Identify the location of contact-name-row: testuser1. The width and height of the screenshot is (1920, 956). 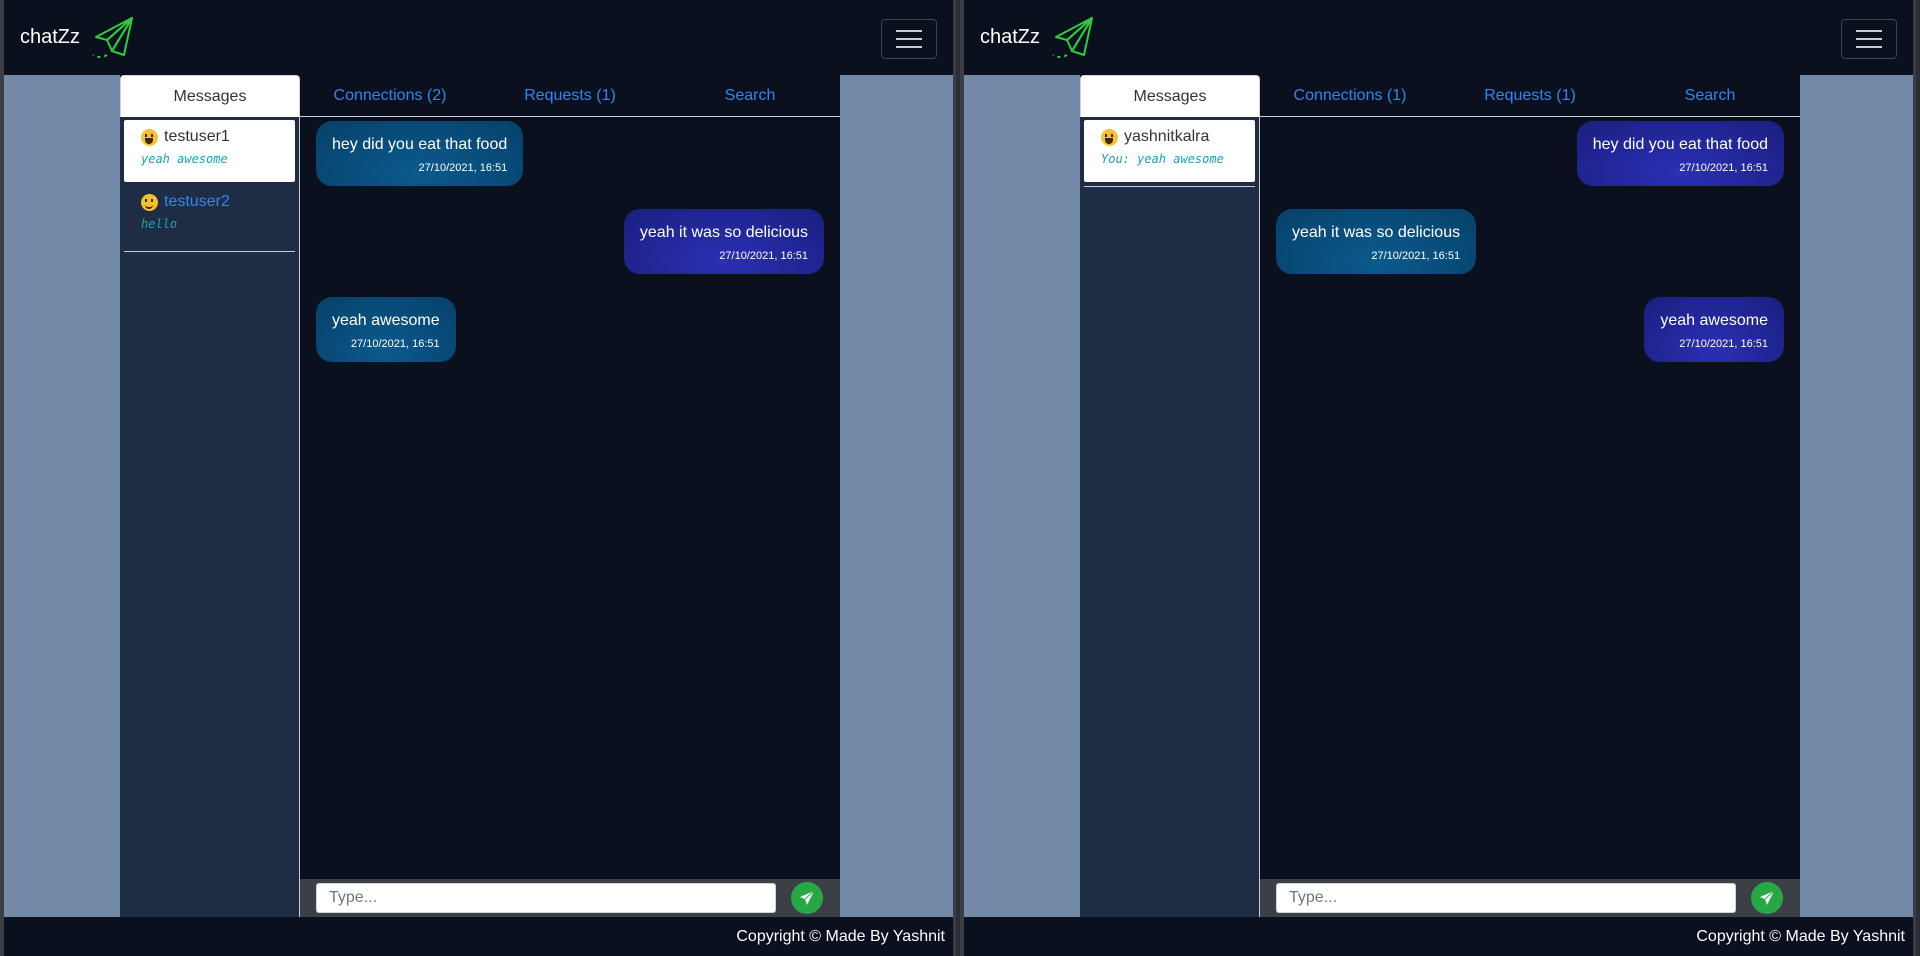
(209, 137).